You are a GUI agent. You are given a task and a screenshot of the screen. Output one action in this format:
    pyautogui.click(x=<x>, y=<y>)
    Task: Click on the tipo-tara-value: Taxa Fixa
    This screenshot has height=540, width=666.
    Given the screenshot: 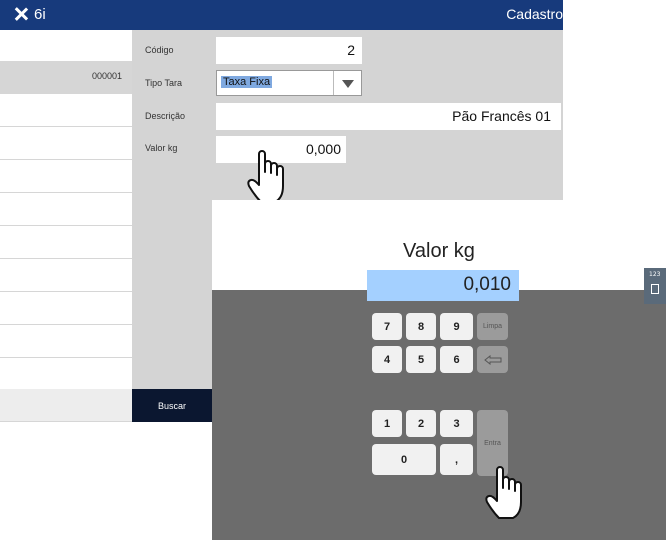 What is the action you would take?
    pyautogui.click(x=247, y=82)
    